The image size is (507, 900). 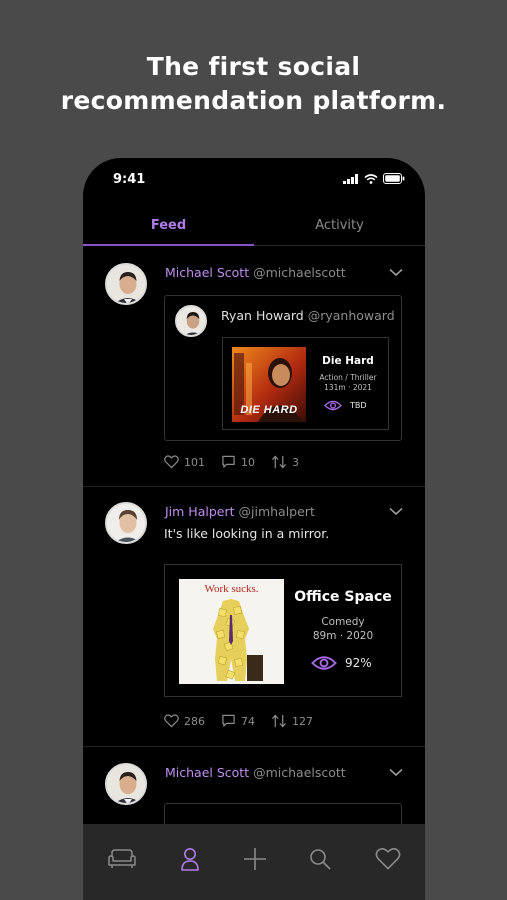 What do you see at coordinates (295, 462) in the screenshot?
I see `share-count: 3` at bounding box center [295, 462].